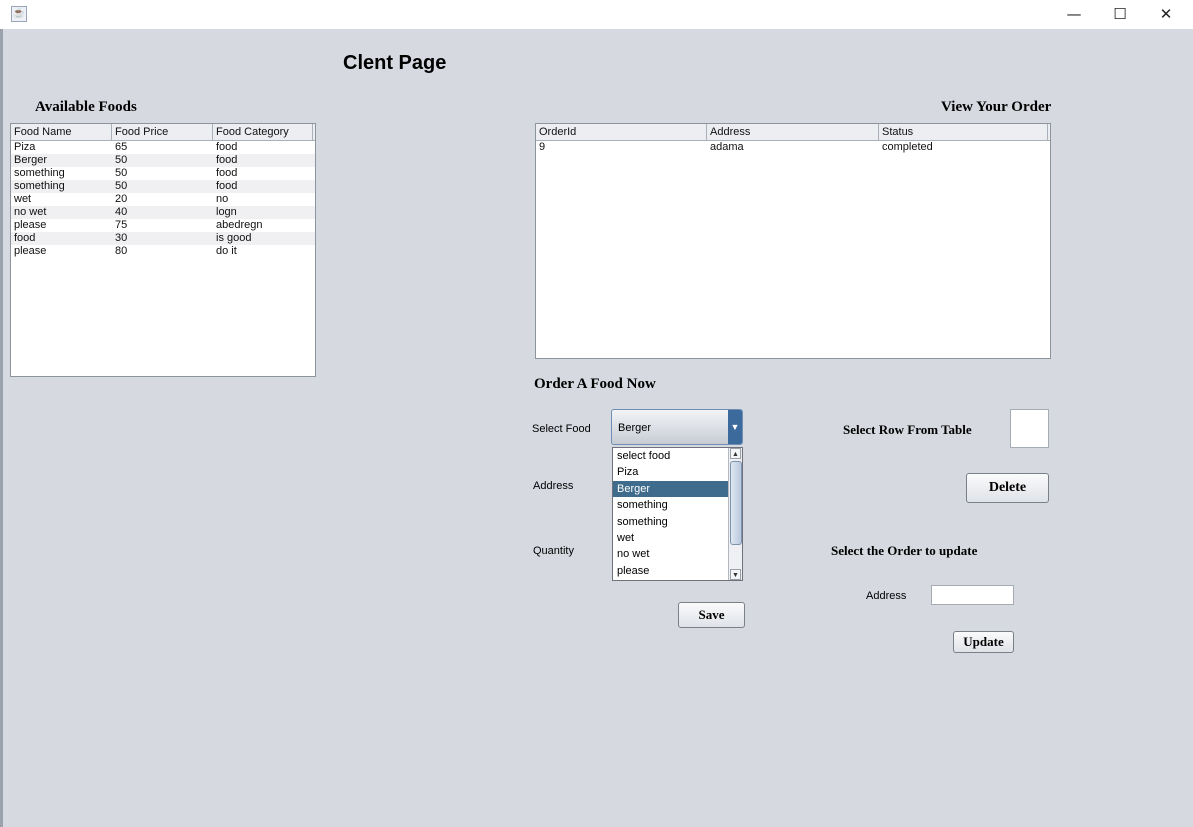 Image resolution: width=1193 pixels, height=827 pixels. What do you see at coordinates (542, 147) in the screenshot?
I see `table-cell: 9` at bounding box center [542, 147].